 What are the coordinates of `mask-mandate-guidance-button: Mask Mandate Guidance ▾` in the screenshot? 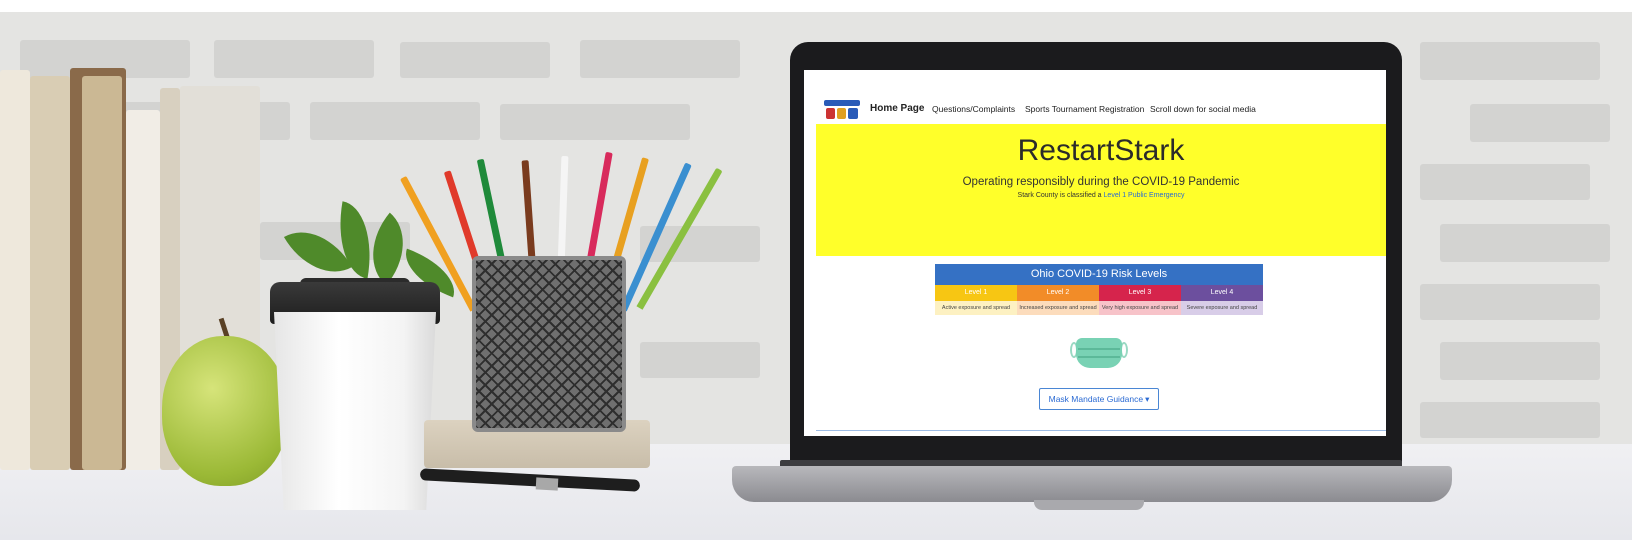 It's located at (1099, 399).